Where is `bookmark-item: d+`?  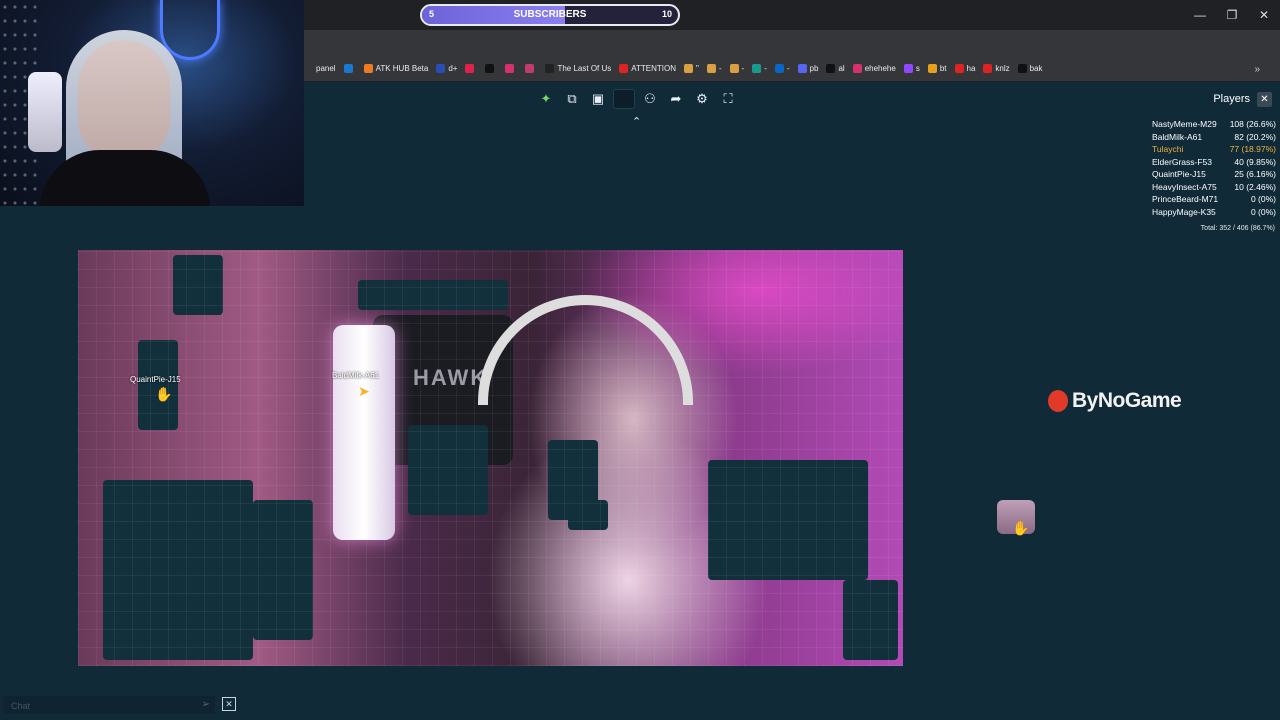
bookmark-item: d+ is located at coordinates (446, 68).